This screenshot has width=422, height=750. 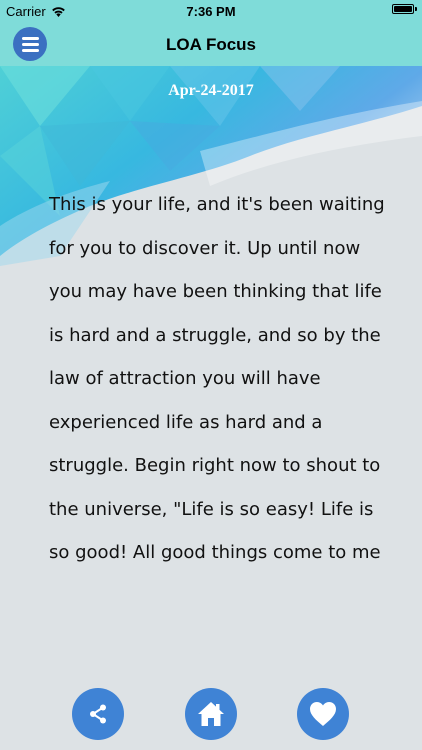 I want to click on share-button, so click(x=98, y=714).